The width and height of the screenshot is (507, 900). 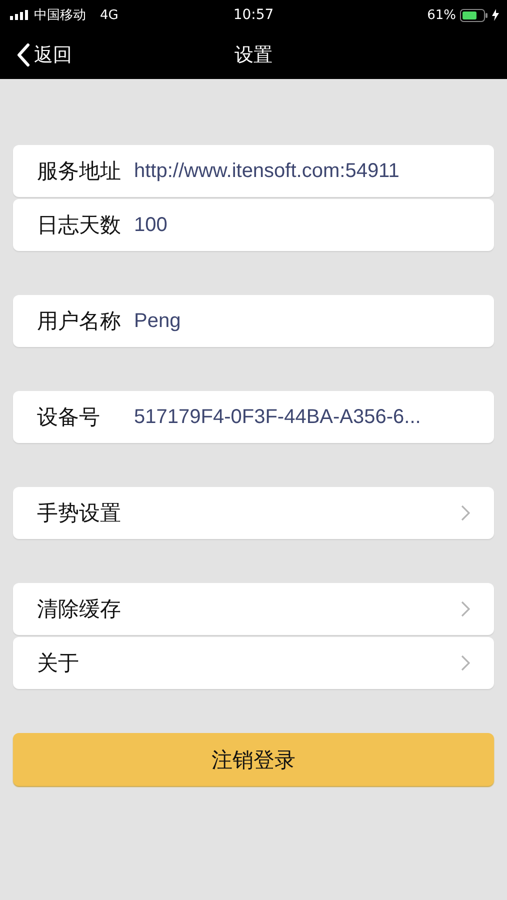 I want to click on row-label: 日志天数, so click(x=79, y=225).